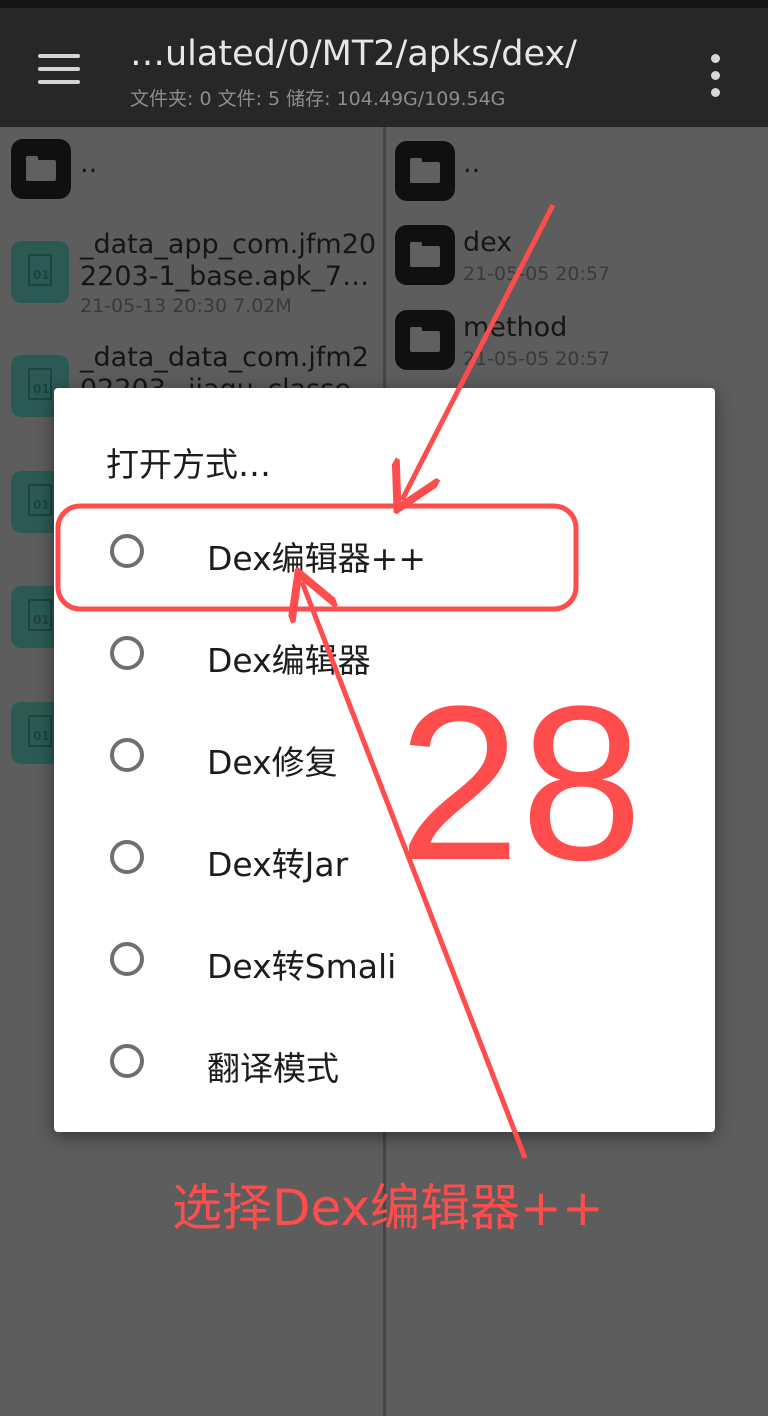 The height and width of the screenshot is (1416, 768). What do you see at coordinates (520, 783) in the screenshot?
I see `step-number: 28` at bounding box center [520, 783].